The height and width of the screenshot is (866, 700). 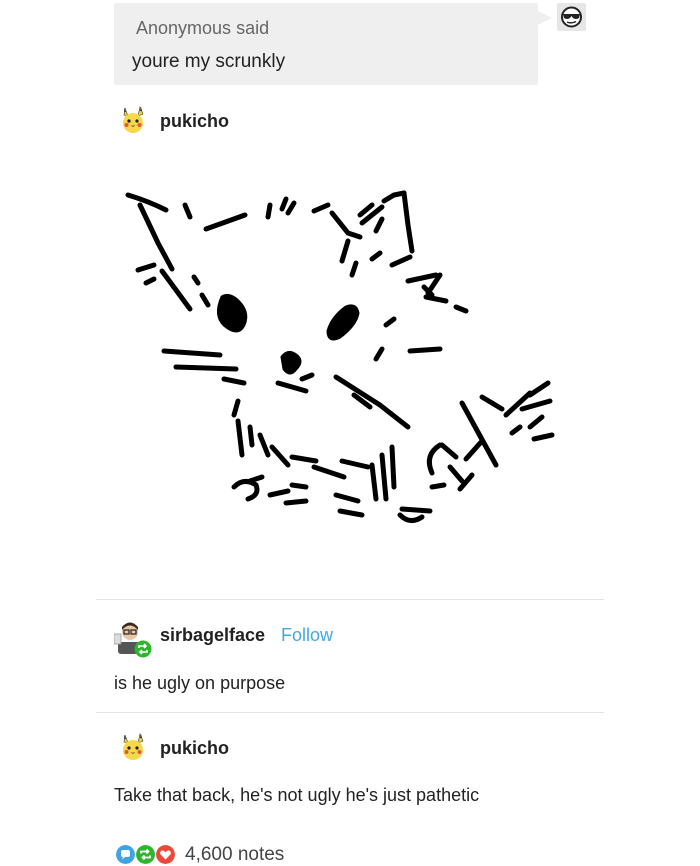 What do you see at coordinates (132, 639) in the screenshot?
I see `sirbagelface-avatar` at bounding box center [132, 639].